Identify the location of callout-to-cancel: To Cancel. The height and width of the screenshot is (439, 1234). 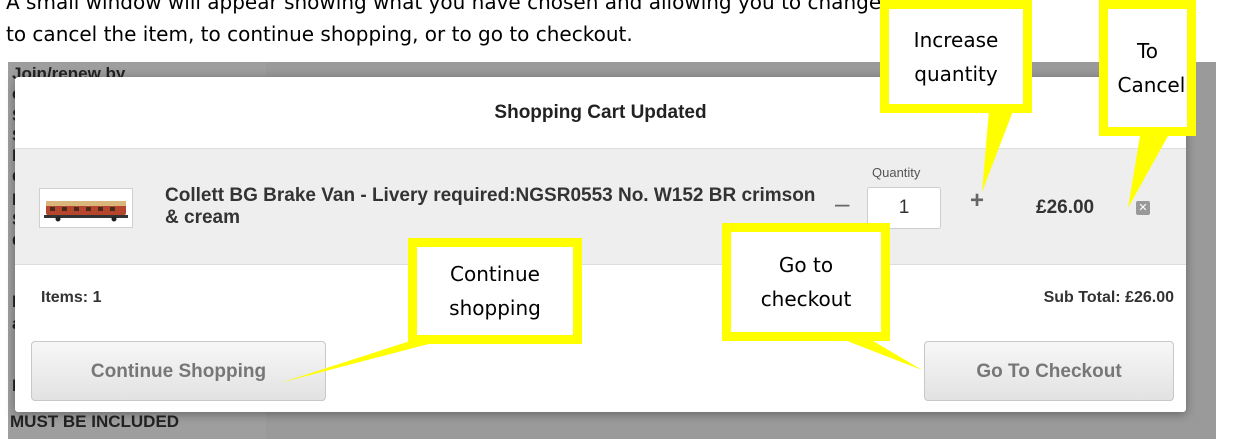
(1147, 68).